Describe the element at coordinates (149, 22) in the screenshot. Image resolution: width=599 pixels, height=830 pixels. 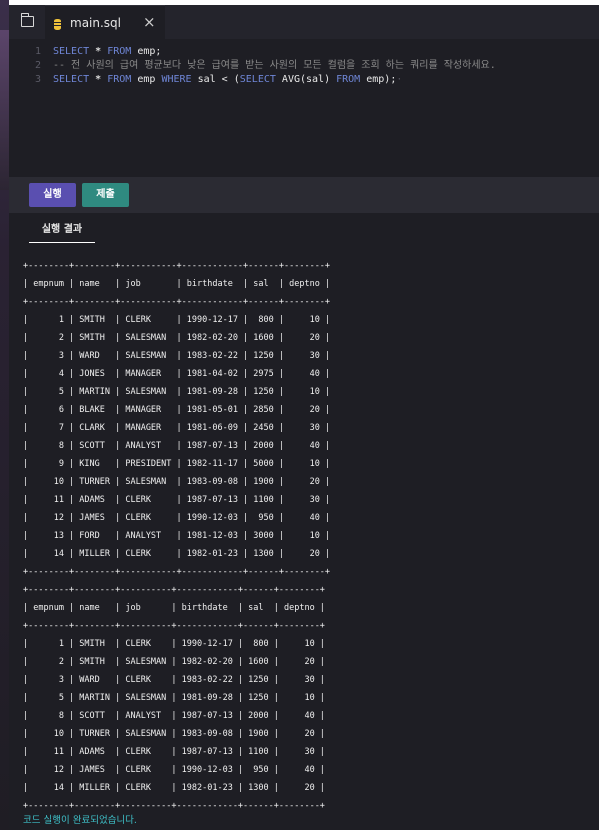
I see `close-icon: ×` at that location.